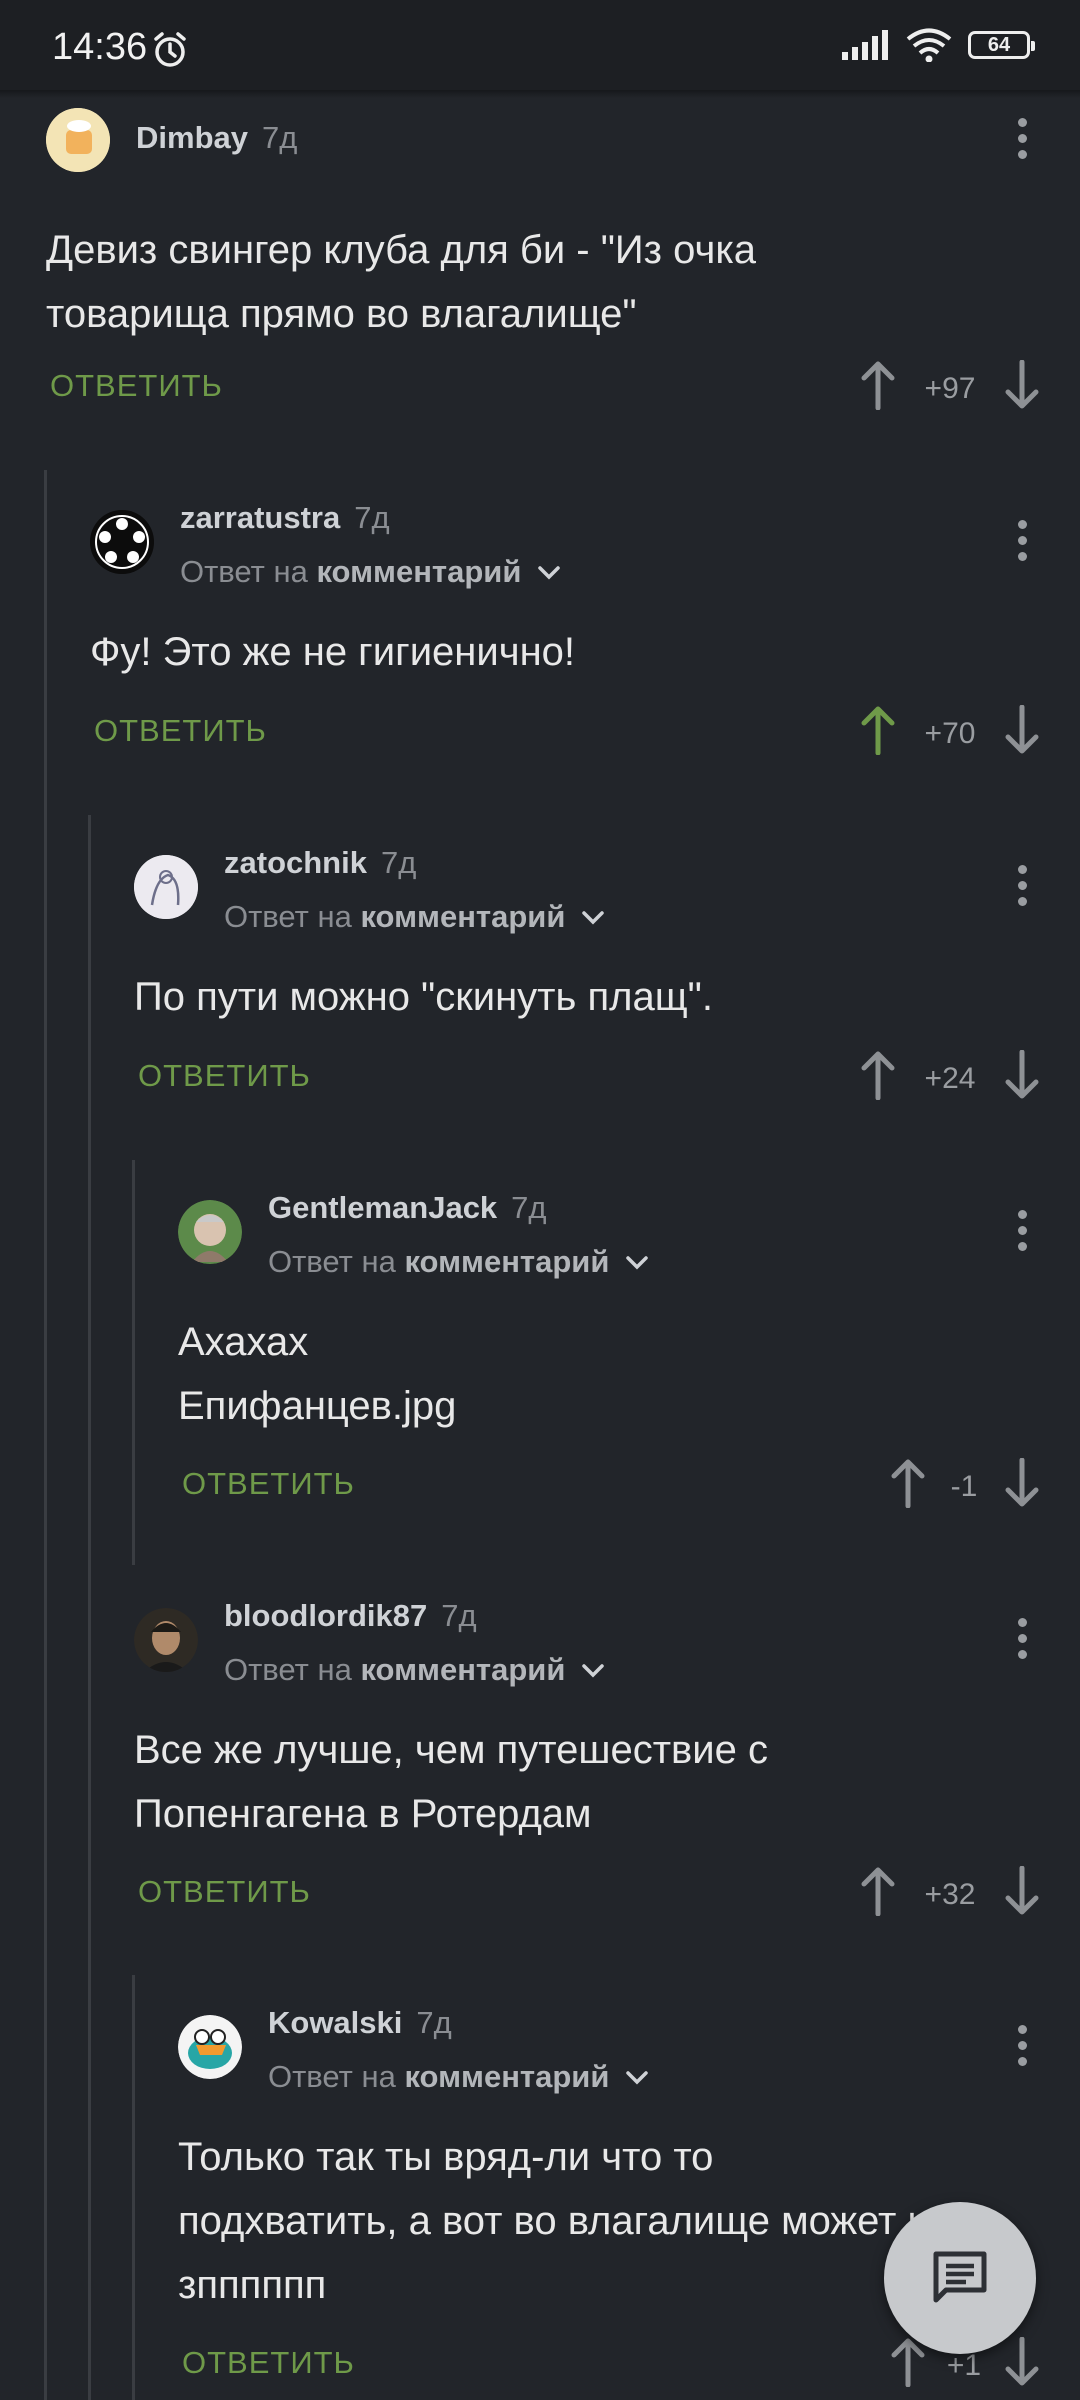 The image size is (1080, 2400). I want to click on username: GentlemanJack 7д, so click(407, 1208).